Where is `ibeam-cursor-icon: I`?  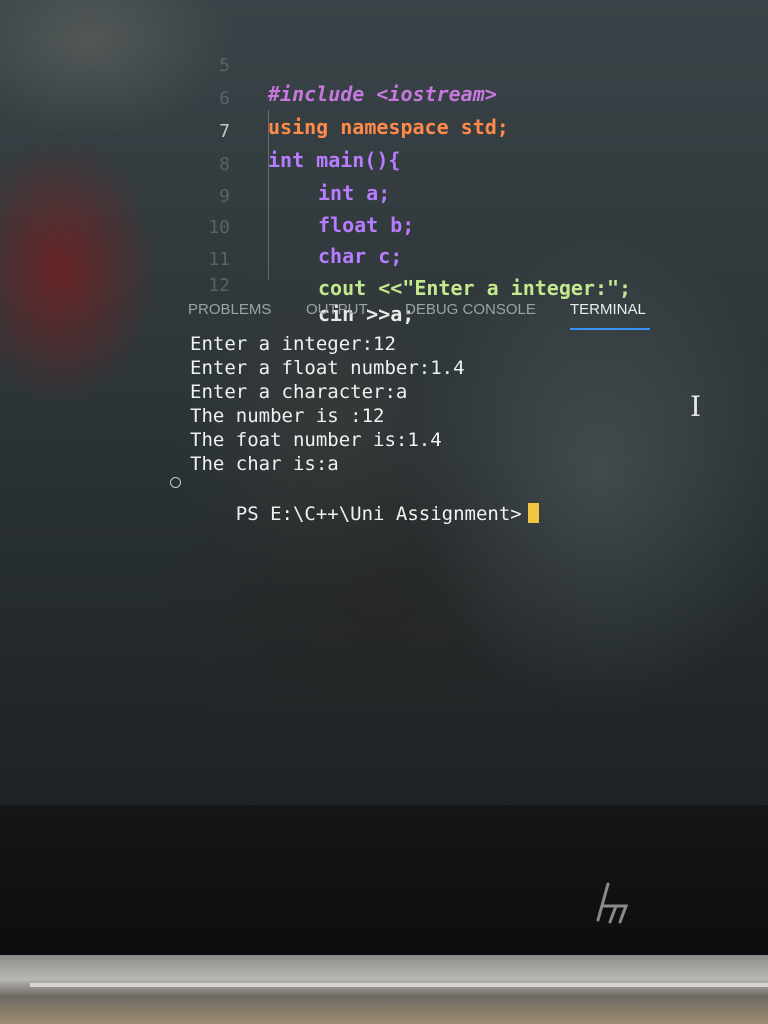
ibeam-cursor-icon: I is located at coordinates (696, 406).